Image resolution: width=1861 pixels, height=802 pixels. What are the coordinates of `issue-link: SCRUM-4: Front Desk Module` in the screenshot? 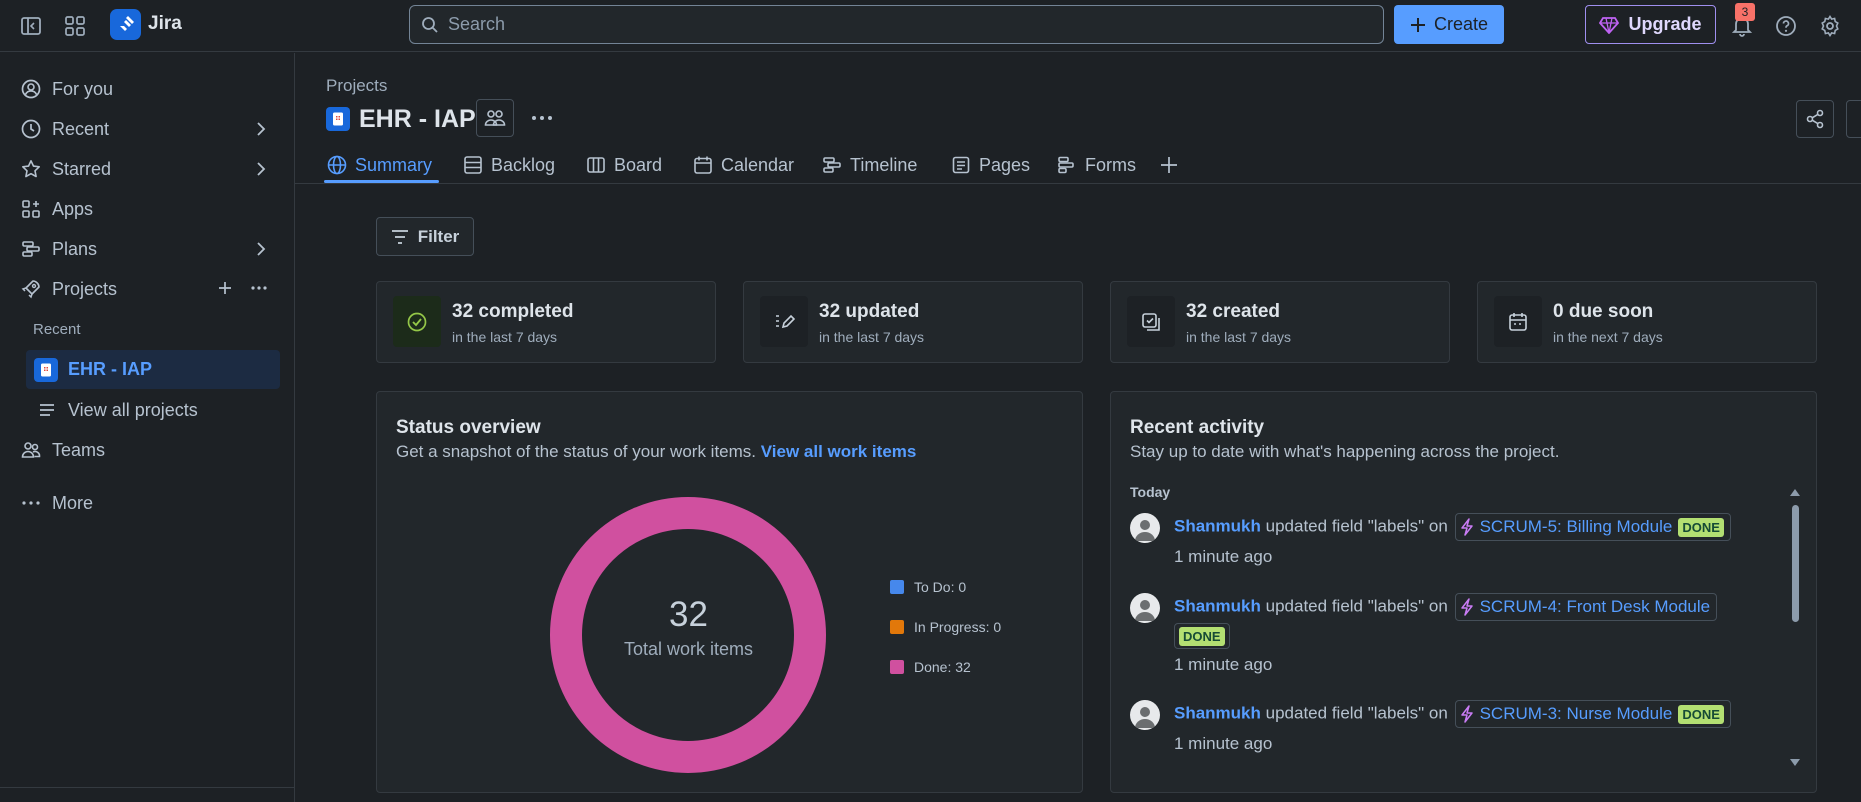 It's located at (1586, 607).